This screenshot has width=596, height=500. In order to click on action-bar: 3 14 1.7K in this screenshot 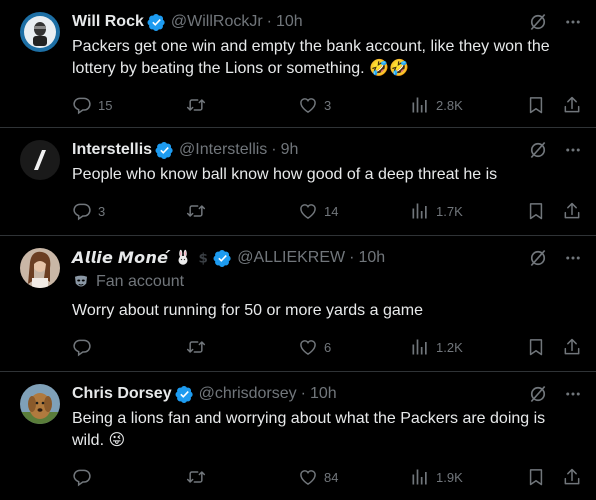, I will do `click(326, 212)`.